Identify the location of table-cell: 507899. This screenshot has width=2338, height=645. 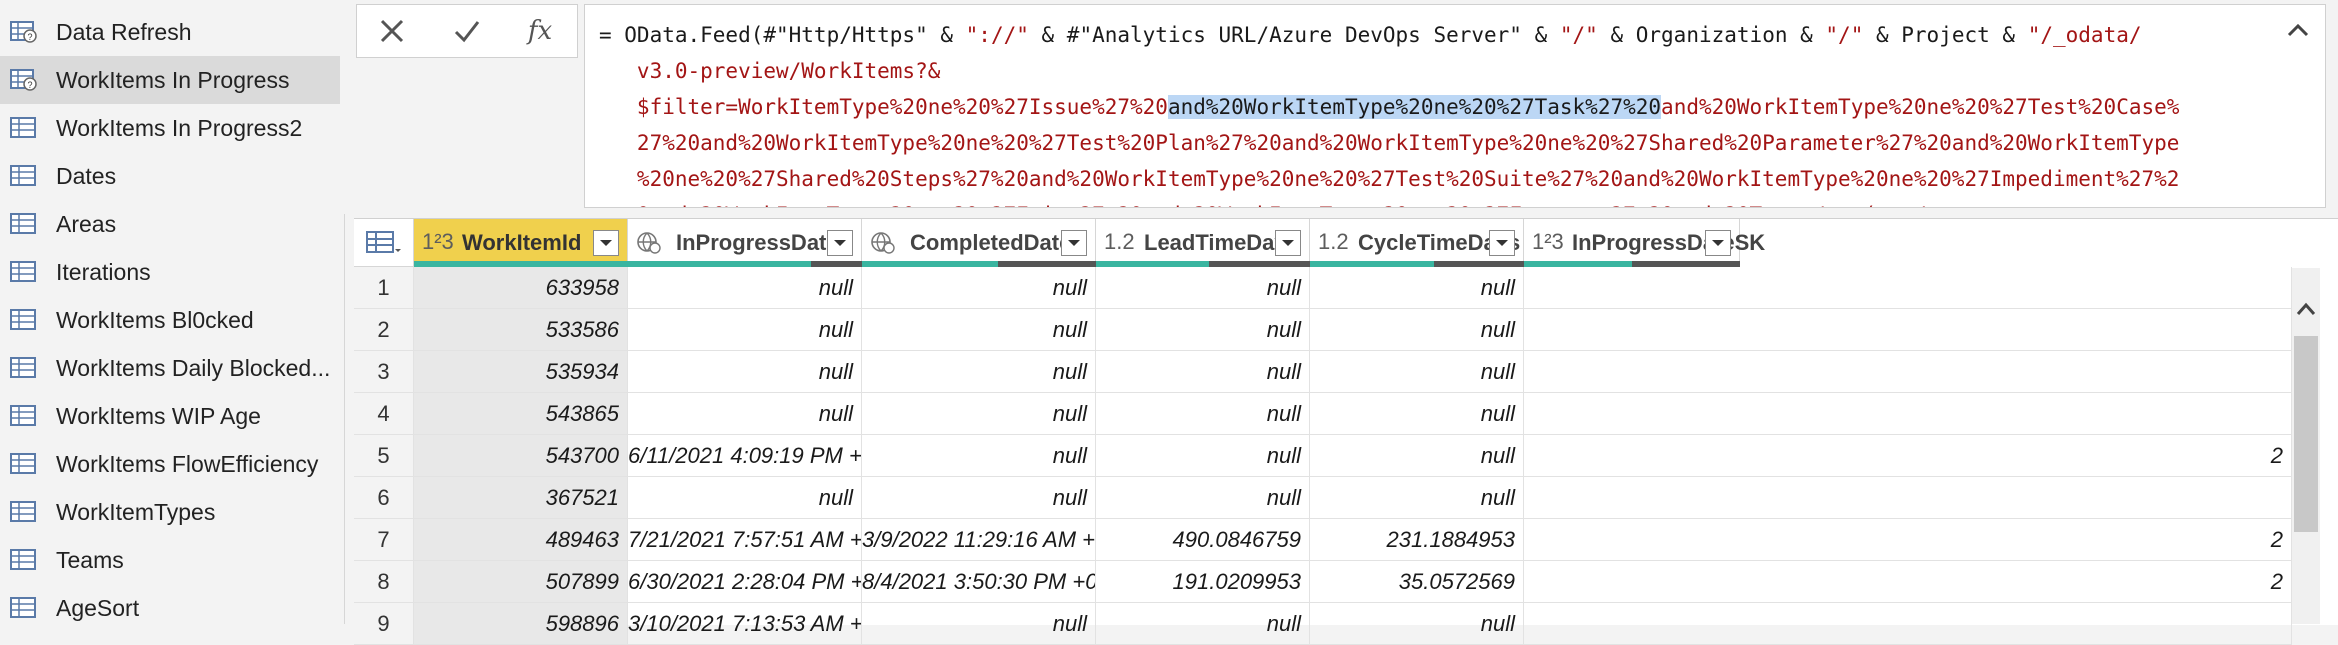
(521, 582).